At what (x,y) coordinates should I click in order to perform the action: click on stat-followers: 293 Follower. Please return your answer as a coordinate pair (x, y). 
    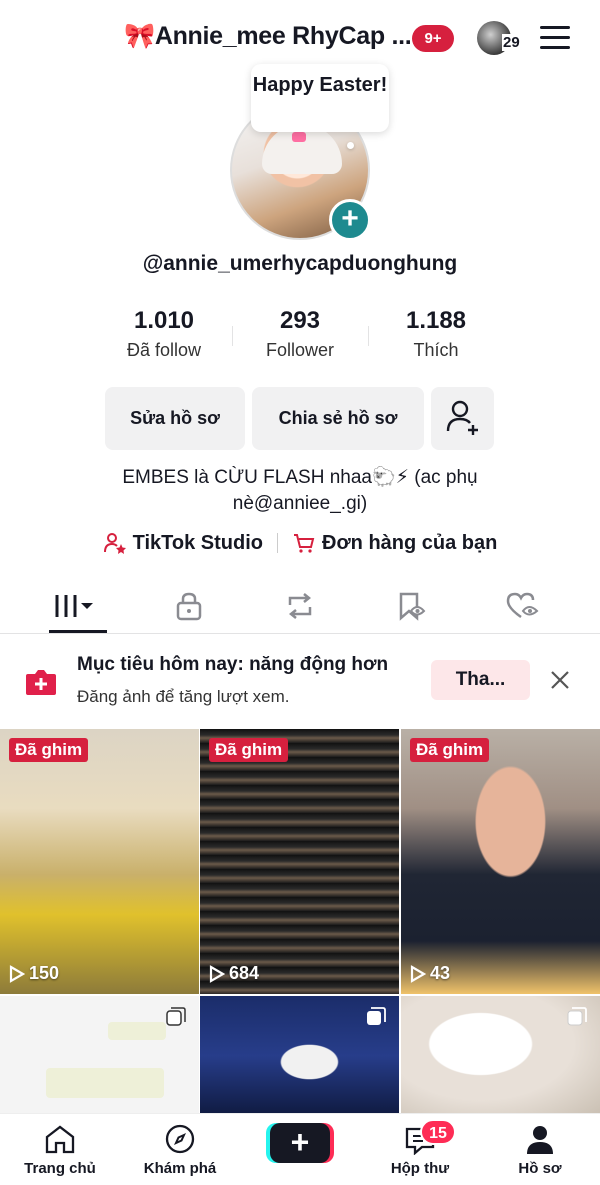
    Looking at the image, I should click on (300, 336).